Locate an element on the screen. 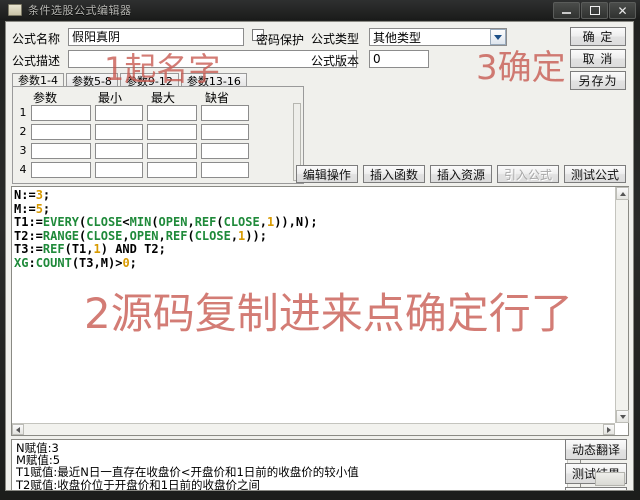 The image size is (640, 500). code-token: RANGE is located at coordinates (61, 235).